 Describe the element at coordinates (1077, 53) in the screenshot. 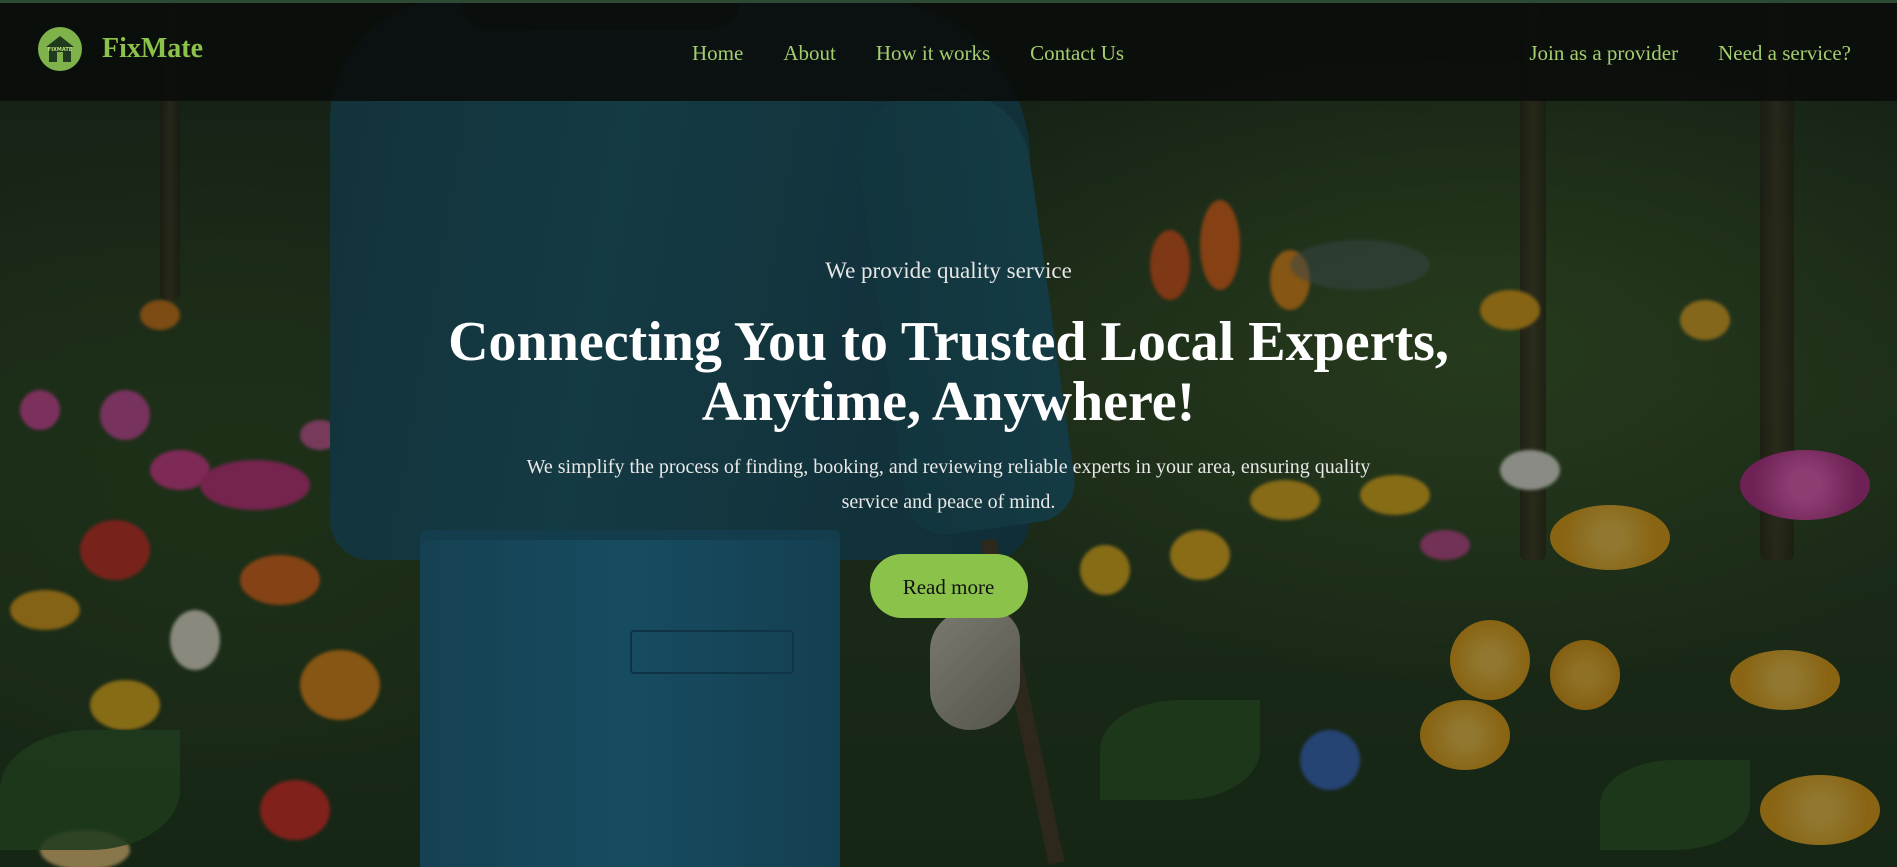

I see `nav-contact-us: Contact Us` at that location.